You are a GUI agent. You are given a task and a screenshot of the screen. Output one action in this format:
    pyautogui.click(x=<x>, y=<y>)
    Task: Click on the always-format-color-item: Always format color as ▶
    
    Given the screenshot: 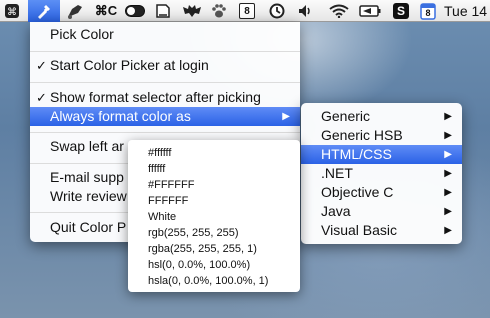 What is the action you would take?
    pyautogui.click(x=165, y=116)
    